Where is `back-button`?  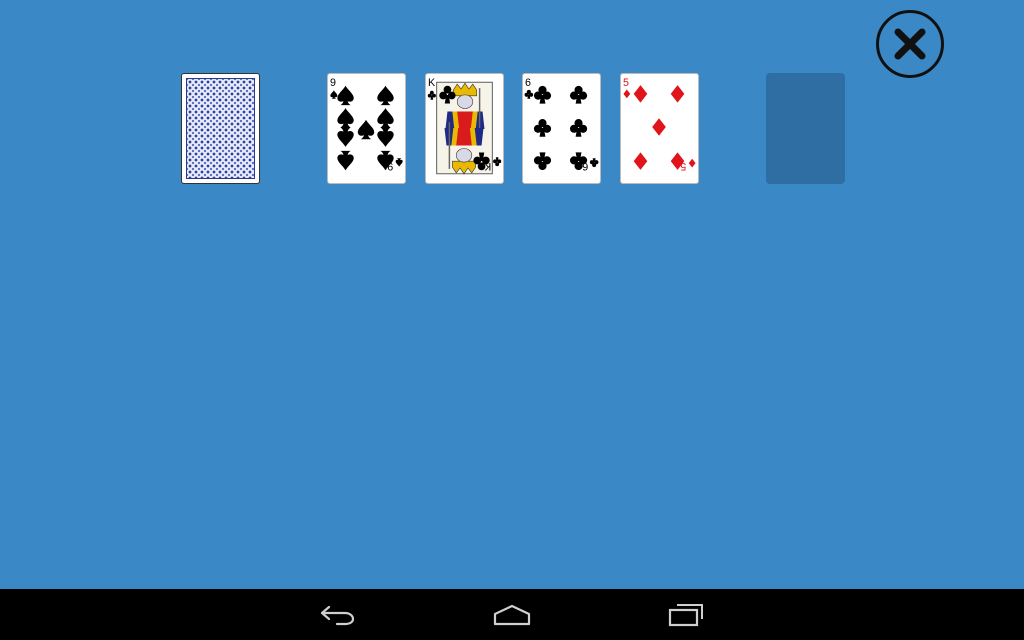 back-button is located at coordinates (338, 615).